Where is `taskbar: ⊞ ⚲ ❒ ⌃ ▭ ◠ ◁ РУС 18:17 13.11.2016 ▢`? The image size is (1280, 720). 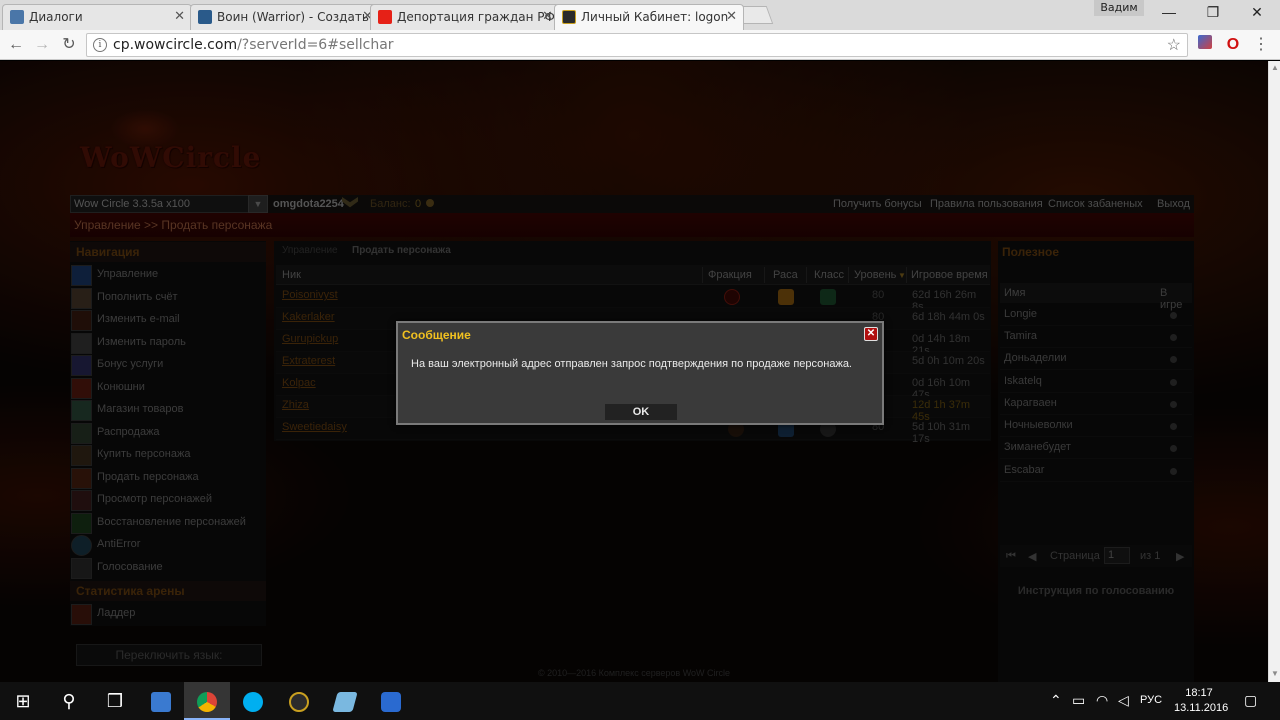
taskbar: ⊞ ⚲ ❒ ⌃ ▭ ◠ ◁ РУС 18:17 13.11.2016 ▢ is located at coordinates (640, 701).